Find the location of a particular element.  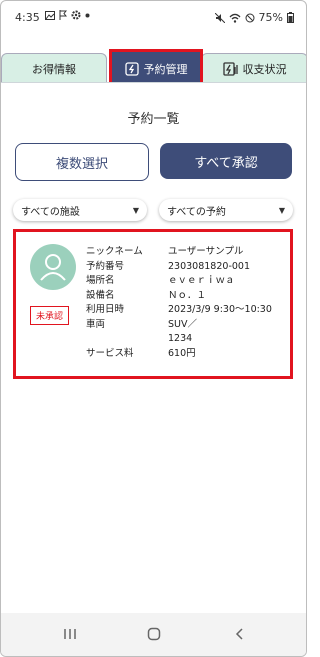

approve-all-button: すべて承認 is located at coordinates (226, 161).